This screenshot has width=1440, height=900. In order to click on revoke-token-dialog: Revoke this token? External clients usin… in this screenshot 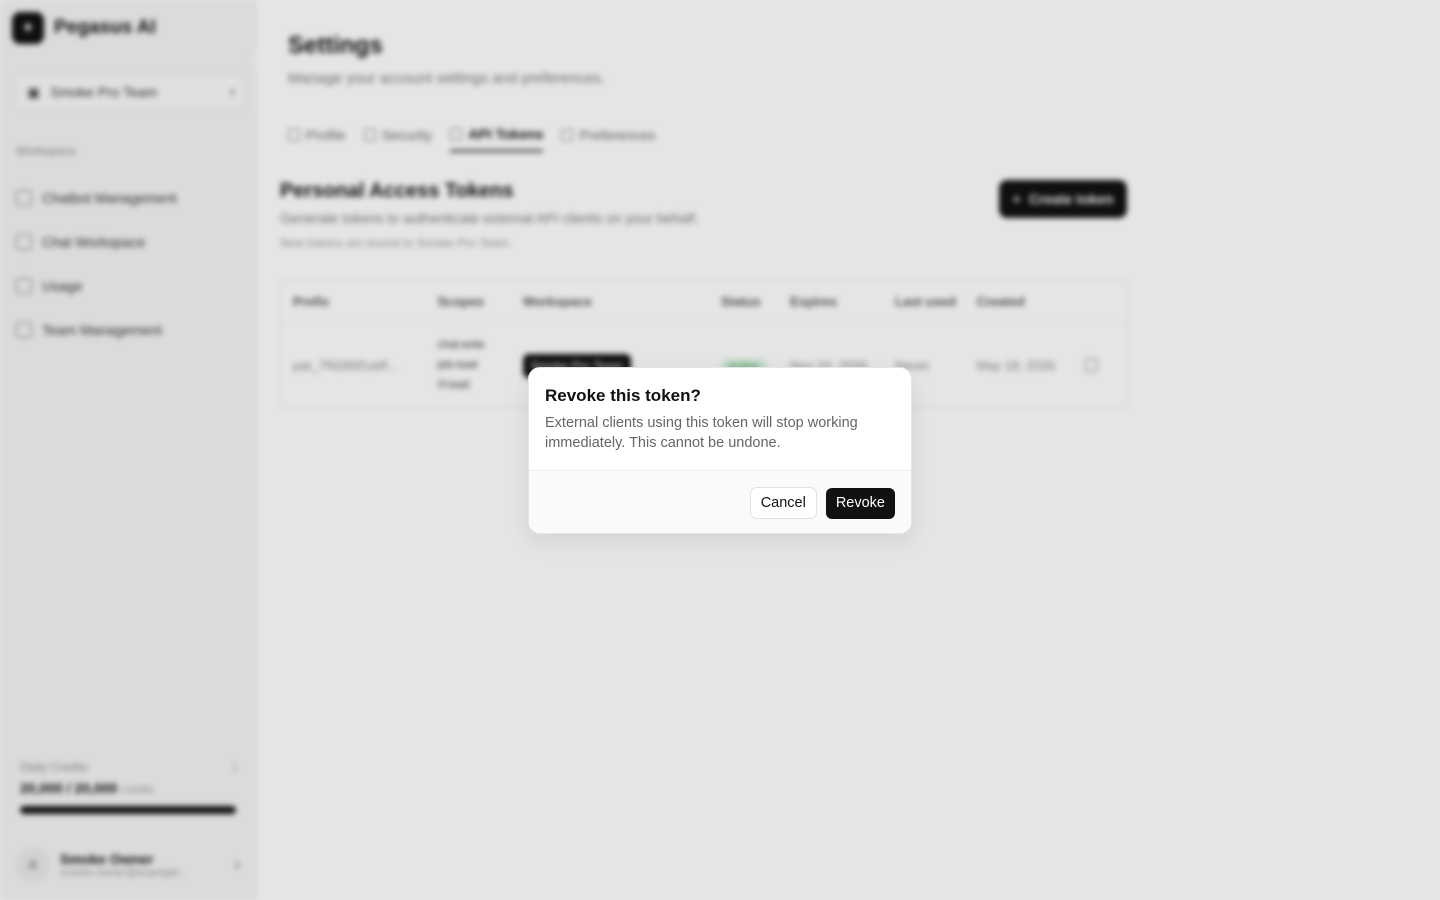, I will do `click(720, 450)`.